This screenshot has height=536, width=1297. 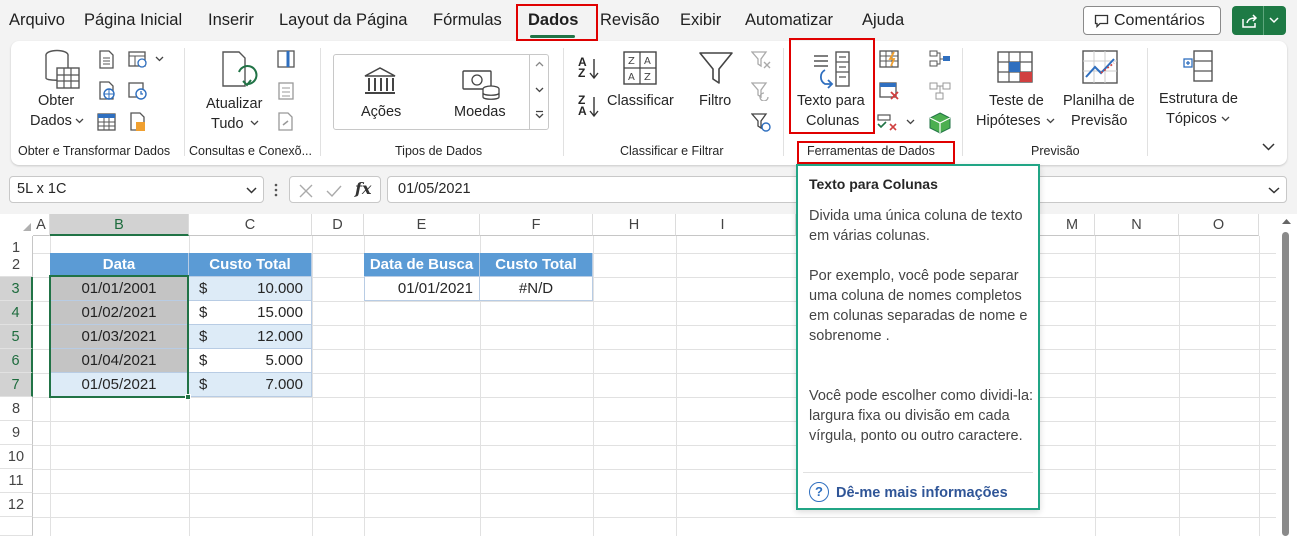 What do you see at coordinates (250, 337) in the screenshot?
I see `cell-amount: $12.000` at bounding box center [250, 337].